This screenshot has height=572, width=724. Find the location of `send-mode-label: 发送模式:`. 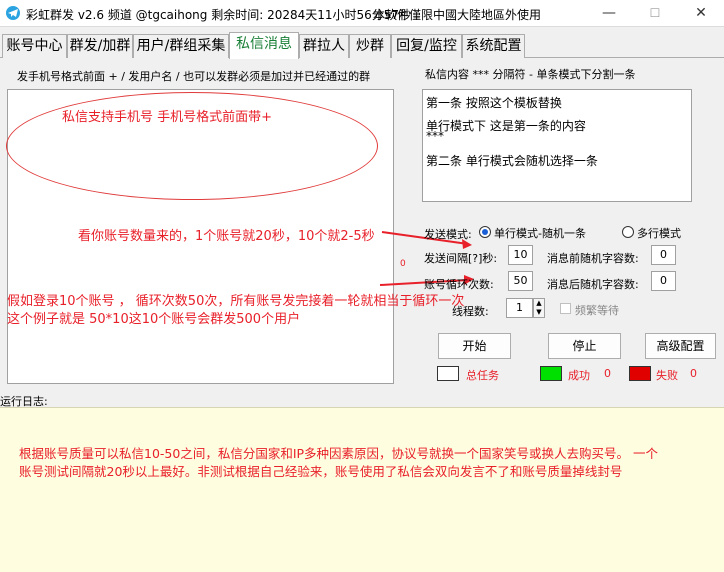

send-mode-label: 发送模式: is located at coordinates (448, 234).